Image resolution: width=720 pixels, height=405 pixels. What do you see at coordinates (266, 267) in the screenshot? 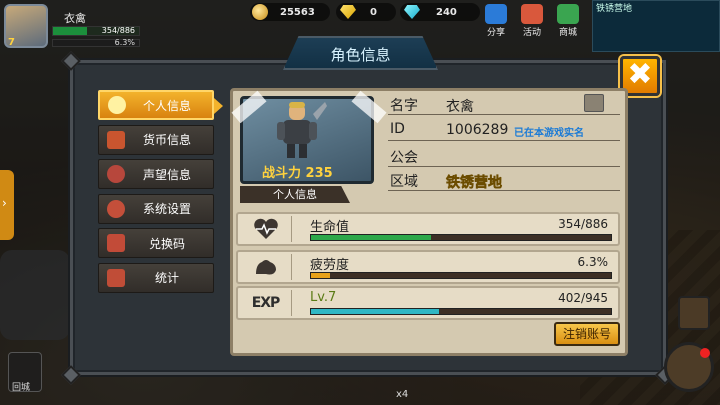
I see `muscle-icon` at bounding box center [266, 267].